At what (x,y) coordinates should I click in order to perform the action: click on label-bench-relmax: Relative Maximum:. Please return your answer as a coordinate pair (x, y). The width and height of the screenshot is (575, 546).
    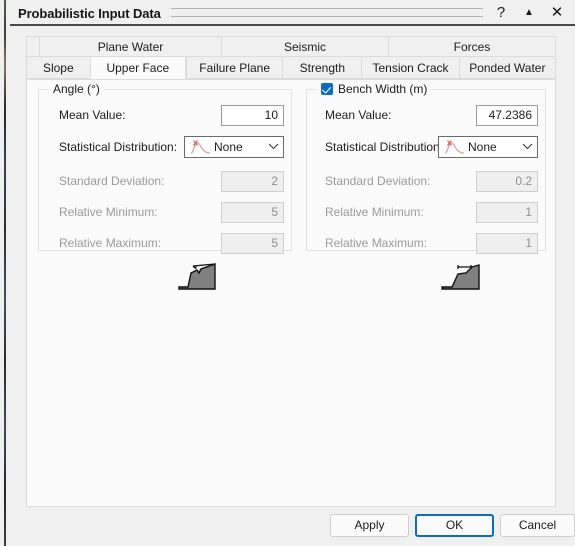
    Looking at the image, I should click on (376, 243).